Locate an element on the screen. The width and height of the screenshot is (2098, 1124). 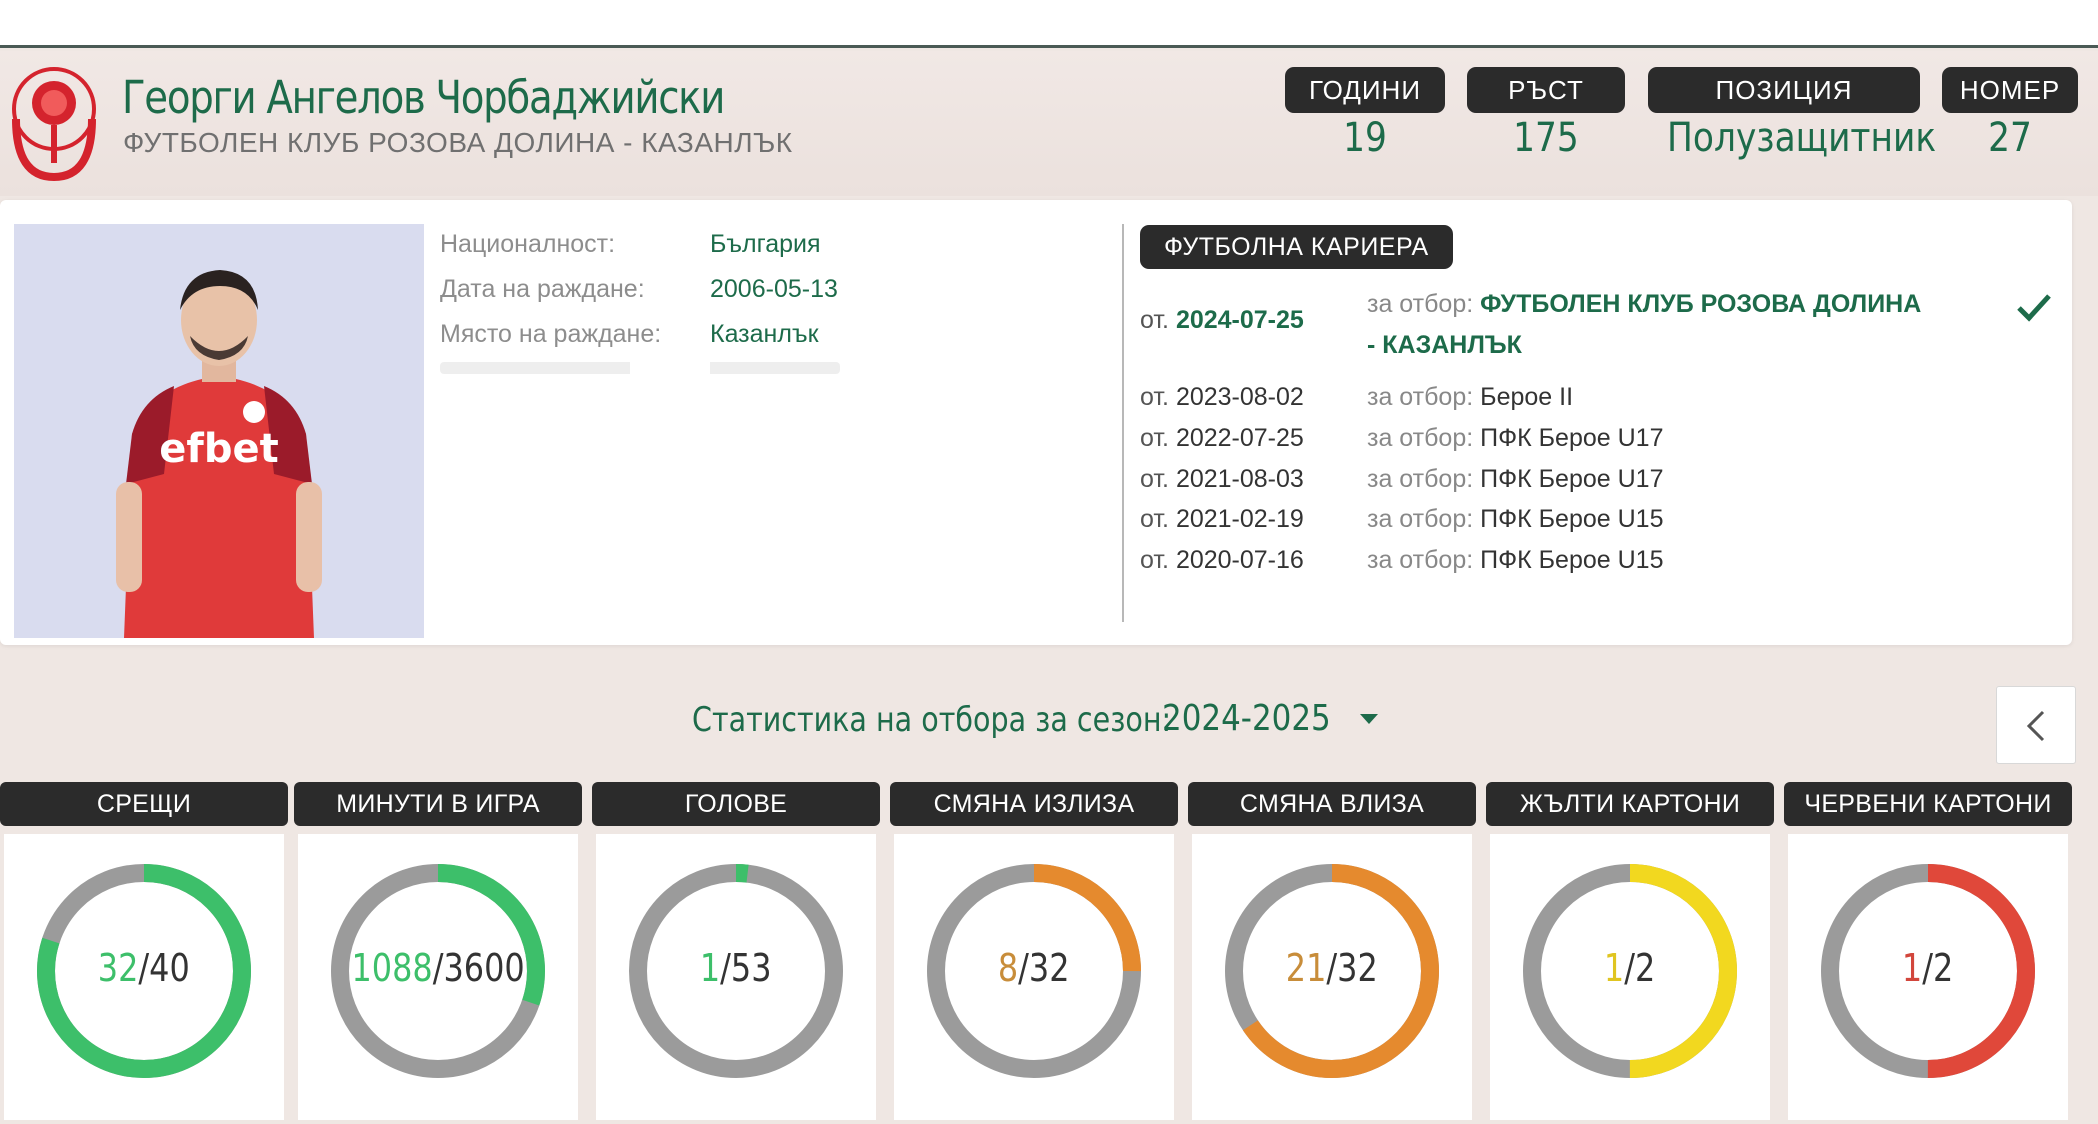
career-entry: от. 2022-07-25 за отбор: ПФК Берое U17 is located at coordinates (1600, 433).